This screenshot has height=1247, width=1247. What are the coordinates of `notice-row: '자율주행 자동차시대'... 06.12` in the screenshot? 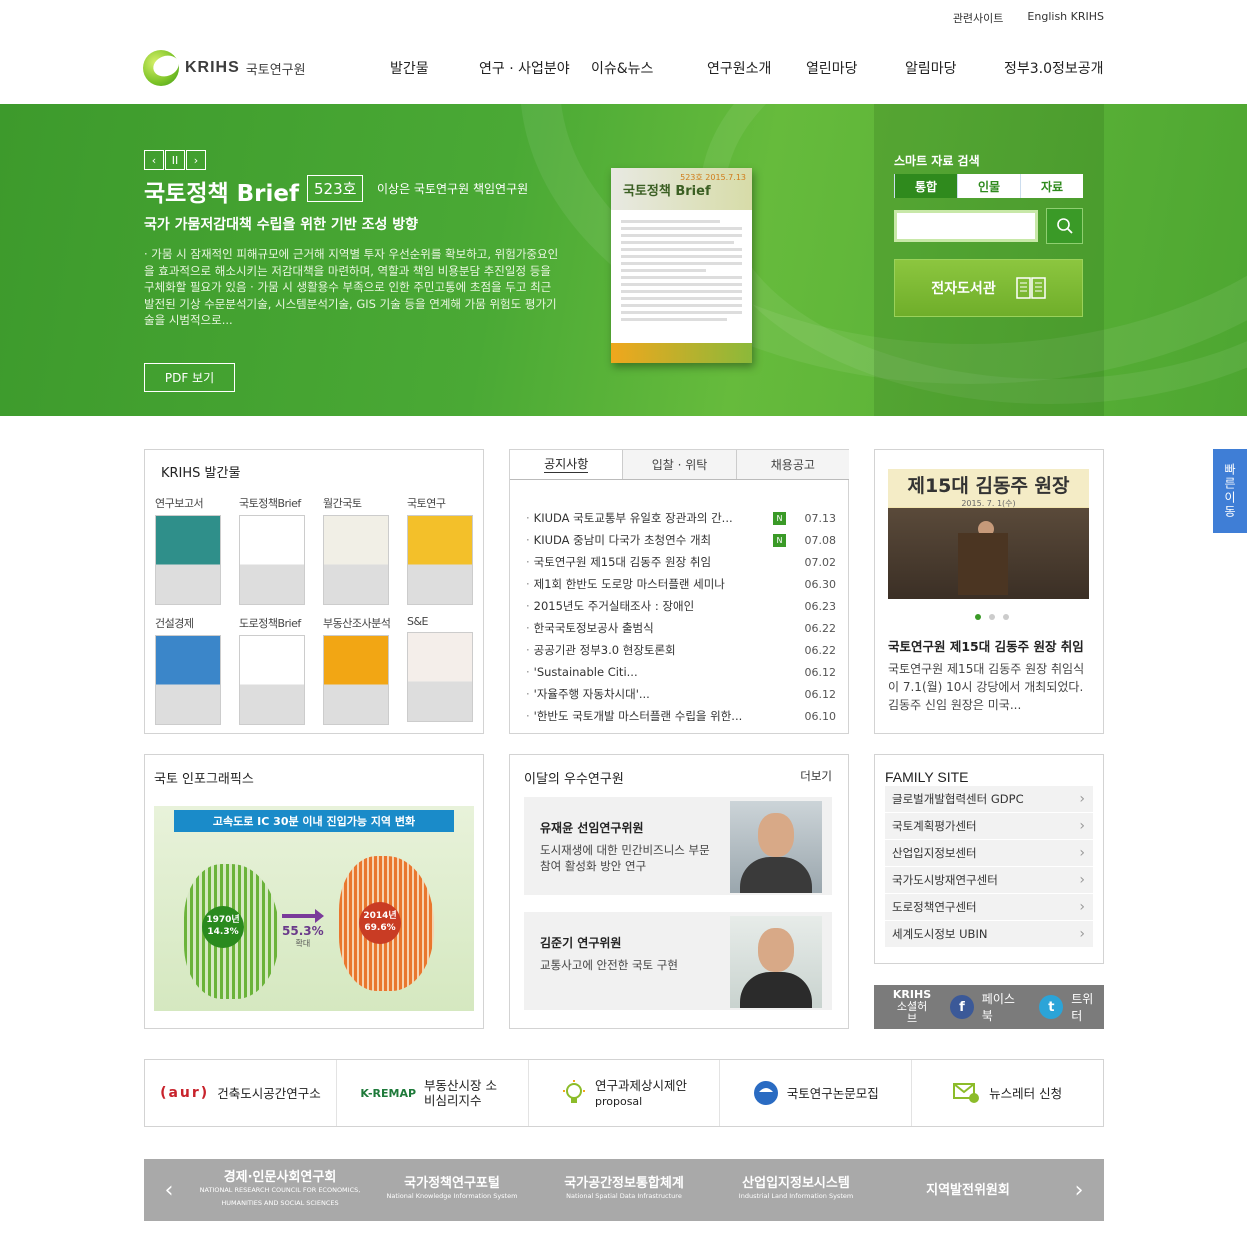 It's located at (681, 694).